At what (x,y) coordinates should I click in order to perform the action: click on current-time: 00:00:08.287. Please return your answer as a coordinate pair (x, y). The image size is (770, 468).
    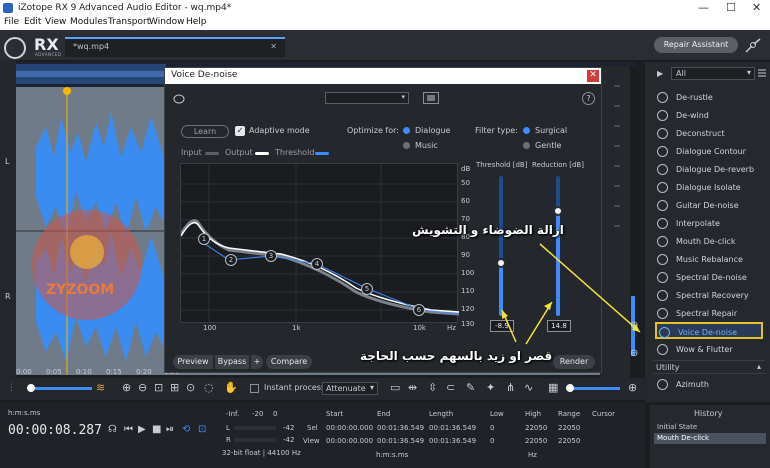
    Looking at the image, I should click on (55, 430).